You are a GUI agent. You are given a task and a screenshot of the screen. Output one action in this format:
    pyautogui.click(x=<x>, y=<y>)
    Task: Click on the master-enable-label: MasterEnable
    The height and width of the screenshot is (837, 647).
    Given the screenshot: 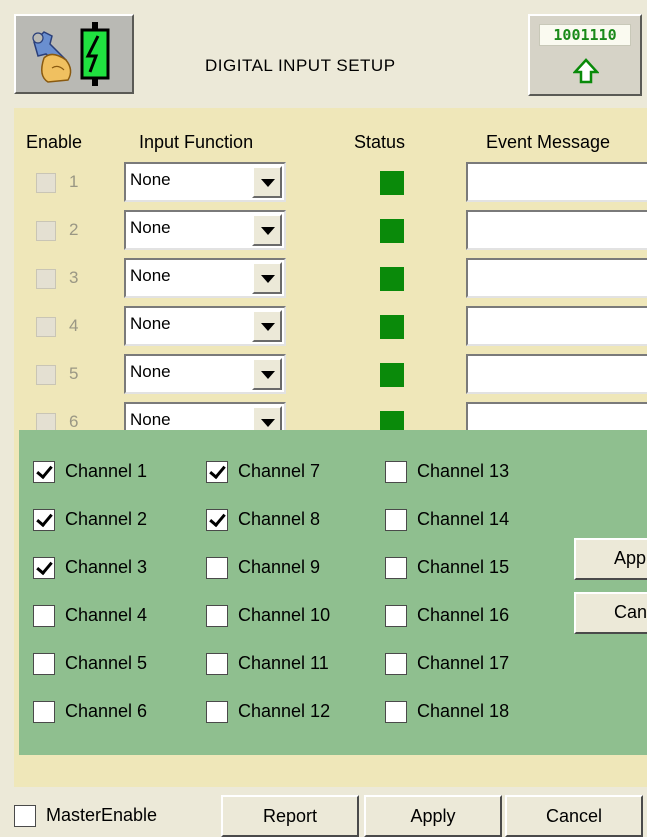 What is the action you would take?
    pyautogui.click(x=102, y=815)
    